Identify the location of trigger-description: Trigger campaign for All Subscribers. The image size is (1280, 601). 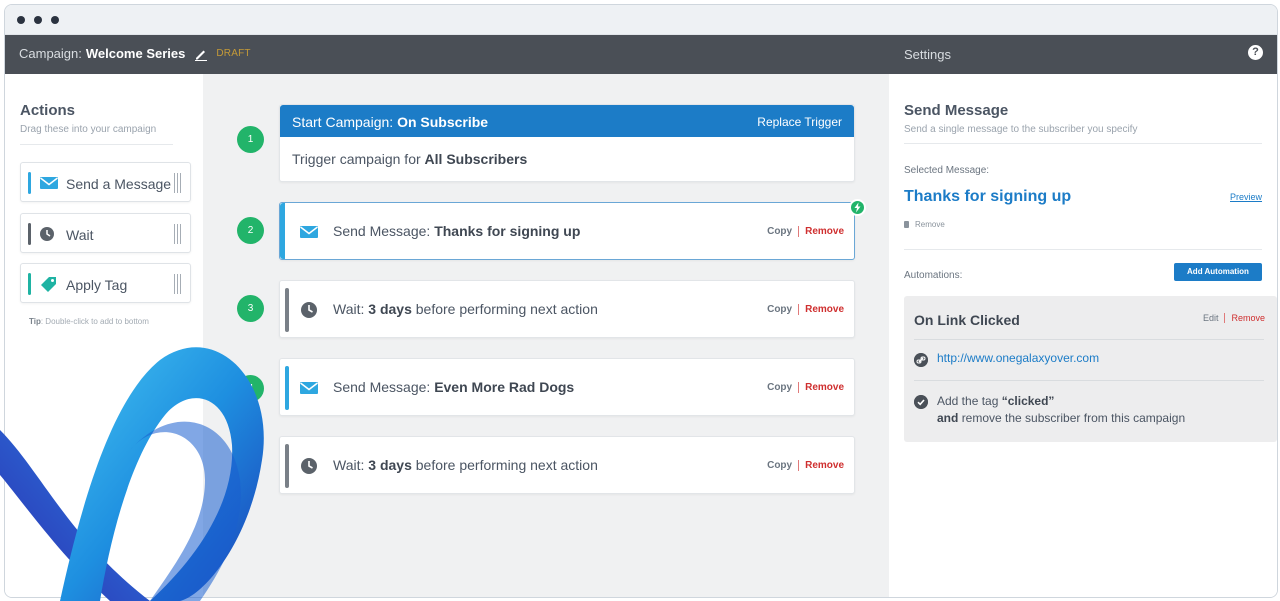
(410, 159).